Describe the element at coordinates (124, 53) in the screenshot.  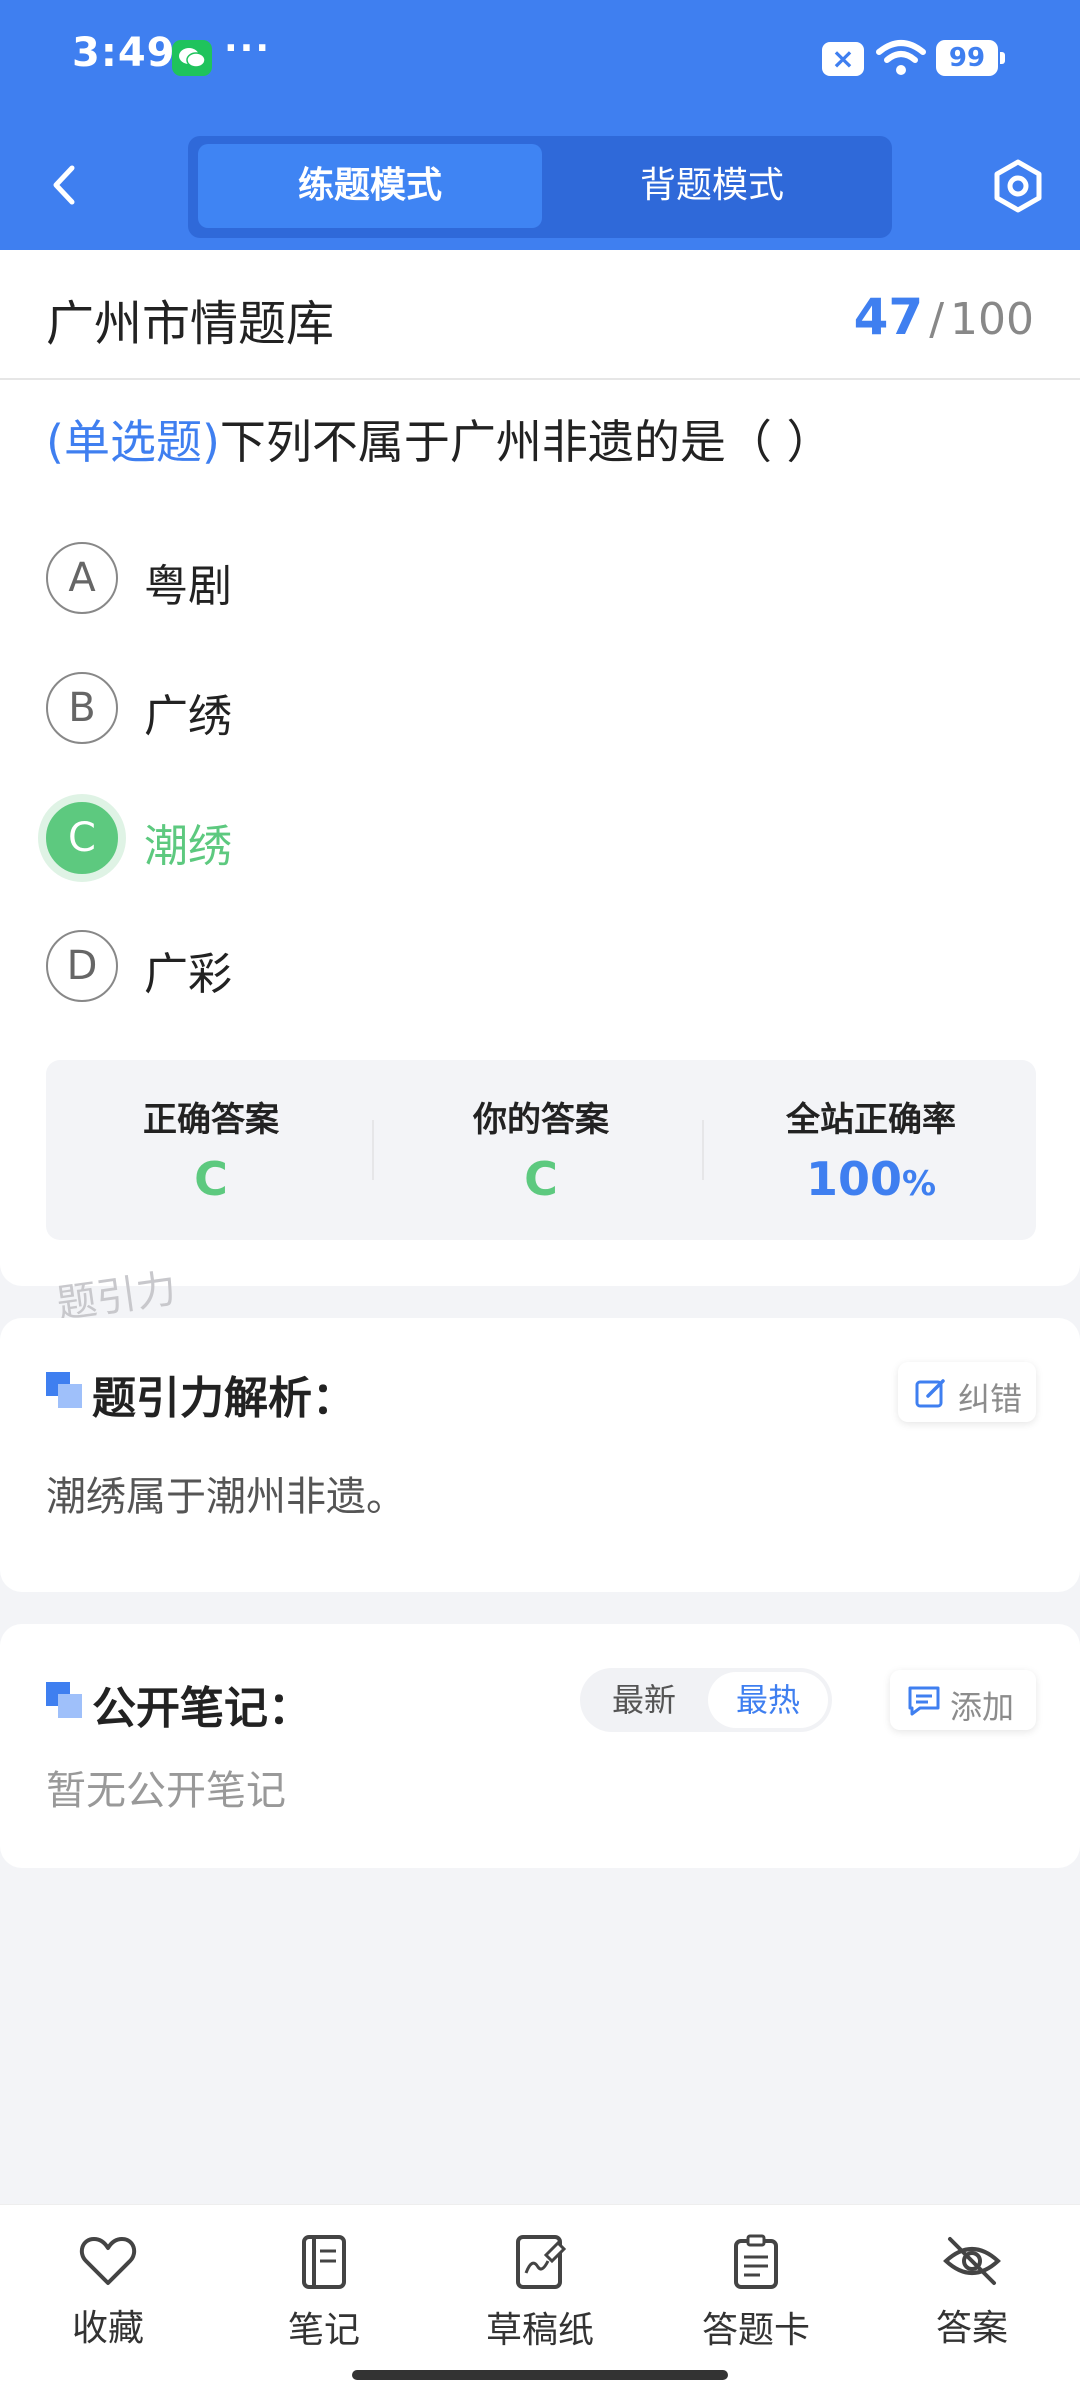
I see `status-time: 3:49` at that location.